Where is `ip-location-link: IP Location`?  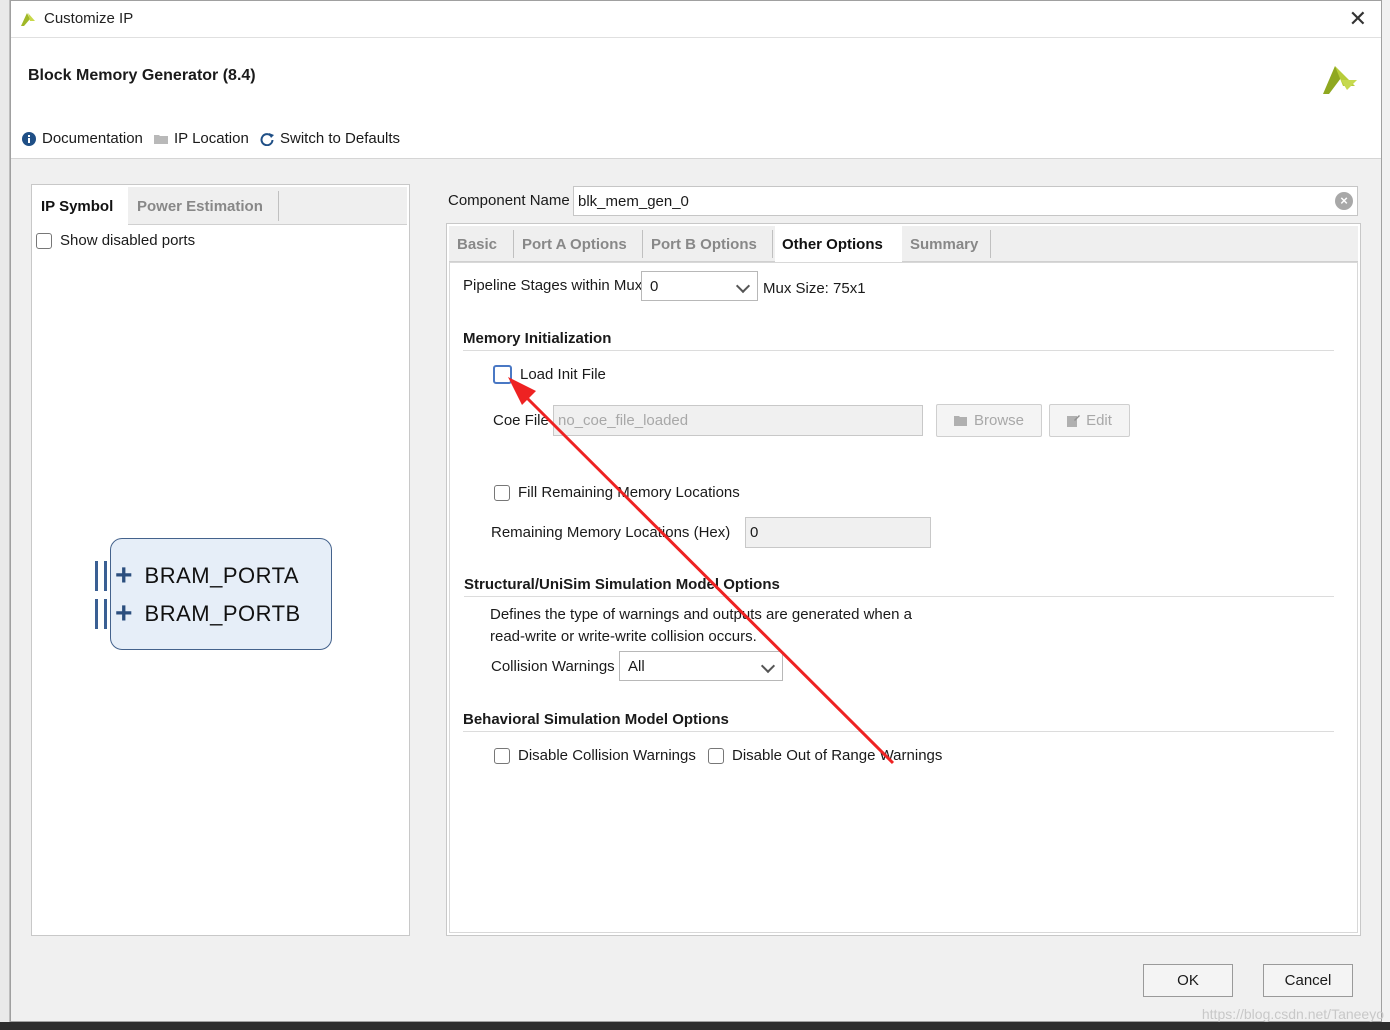 ip-location-link: IP Location is located at coordinates (201, 138).